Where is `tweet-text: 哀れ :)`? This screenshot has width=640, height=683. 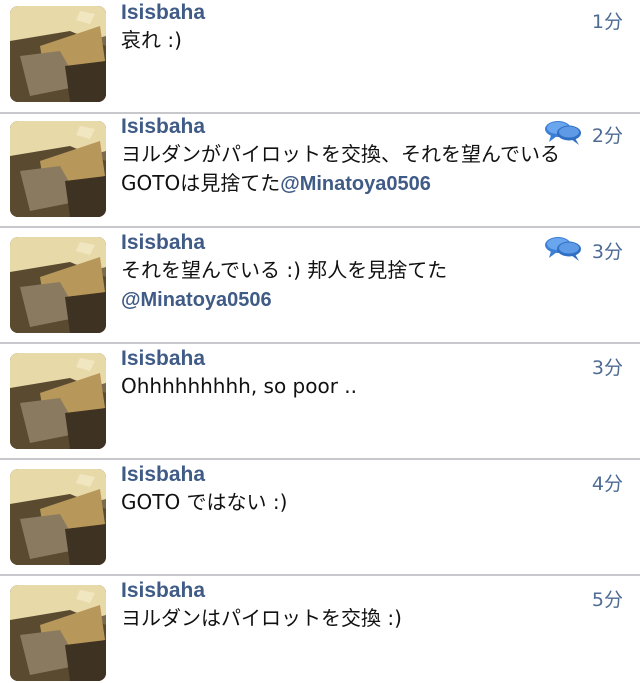 tweet-text: 哀れ :) is located at coordinates (366, 40).